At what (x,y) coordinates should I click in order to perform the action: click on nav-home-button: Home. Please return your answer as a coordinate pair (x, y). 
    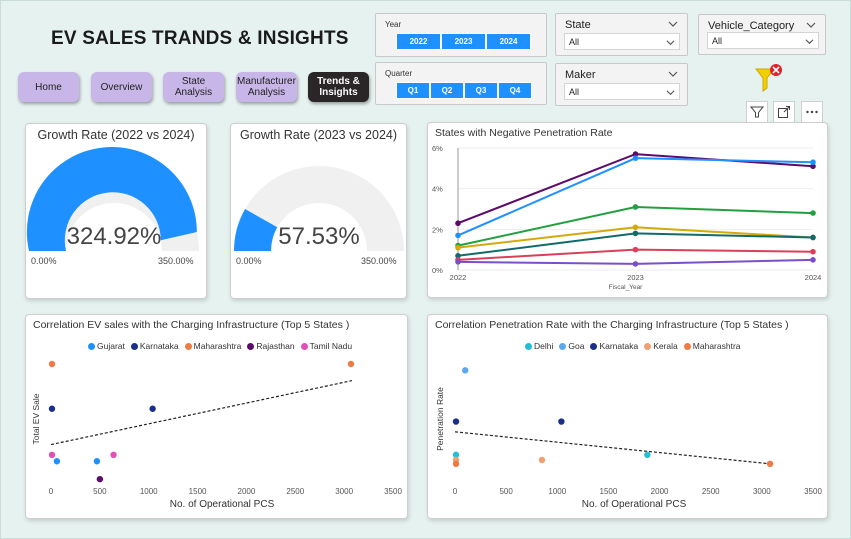
    Looking at the image, I should click on (48, 87).